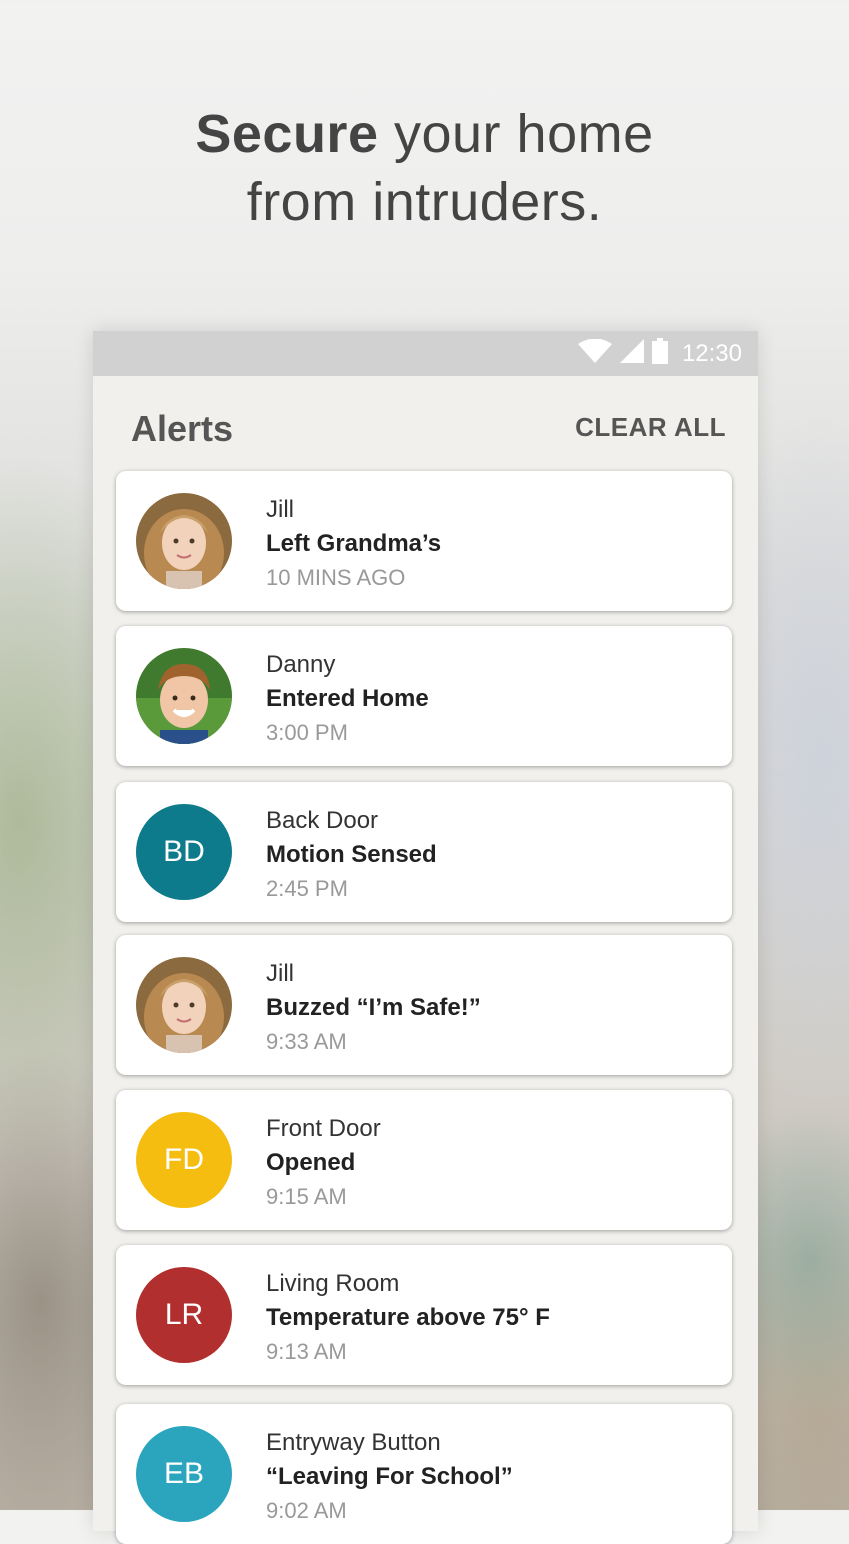 The height and width of the screenshot is (1544, 849). What do you see at coordinates (711, 353) in the screenshot?
I see `status-time: 12:30` at bounding box center [711, 353].